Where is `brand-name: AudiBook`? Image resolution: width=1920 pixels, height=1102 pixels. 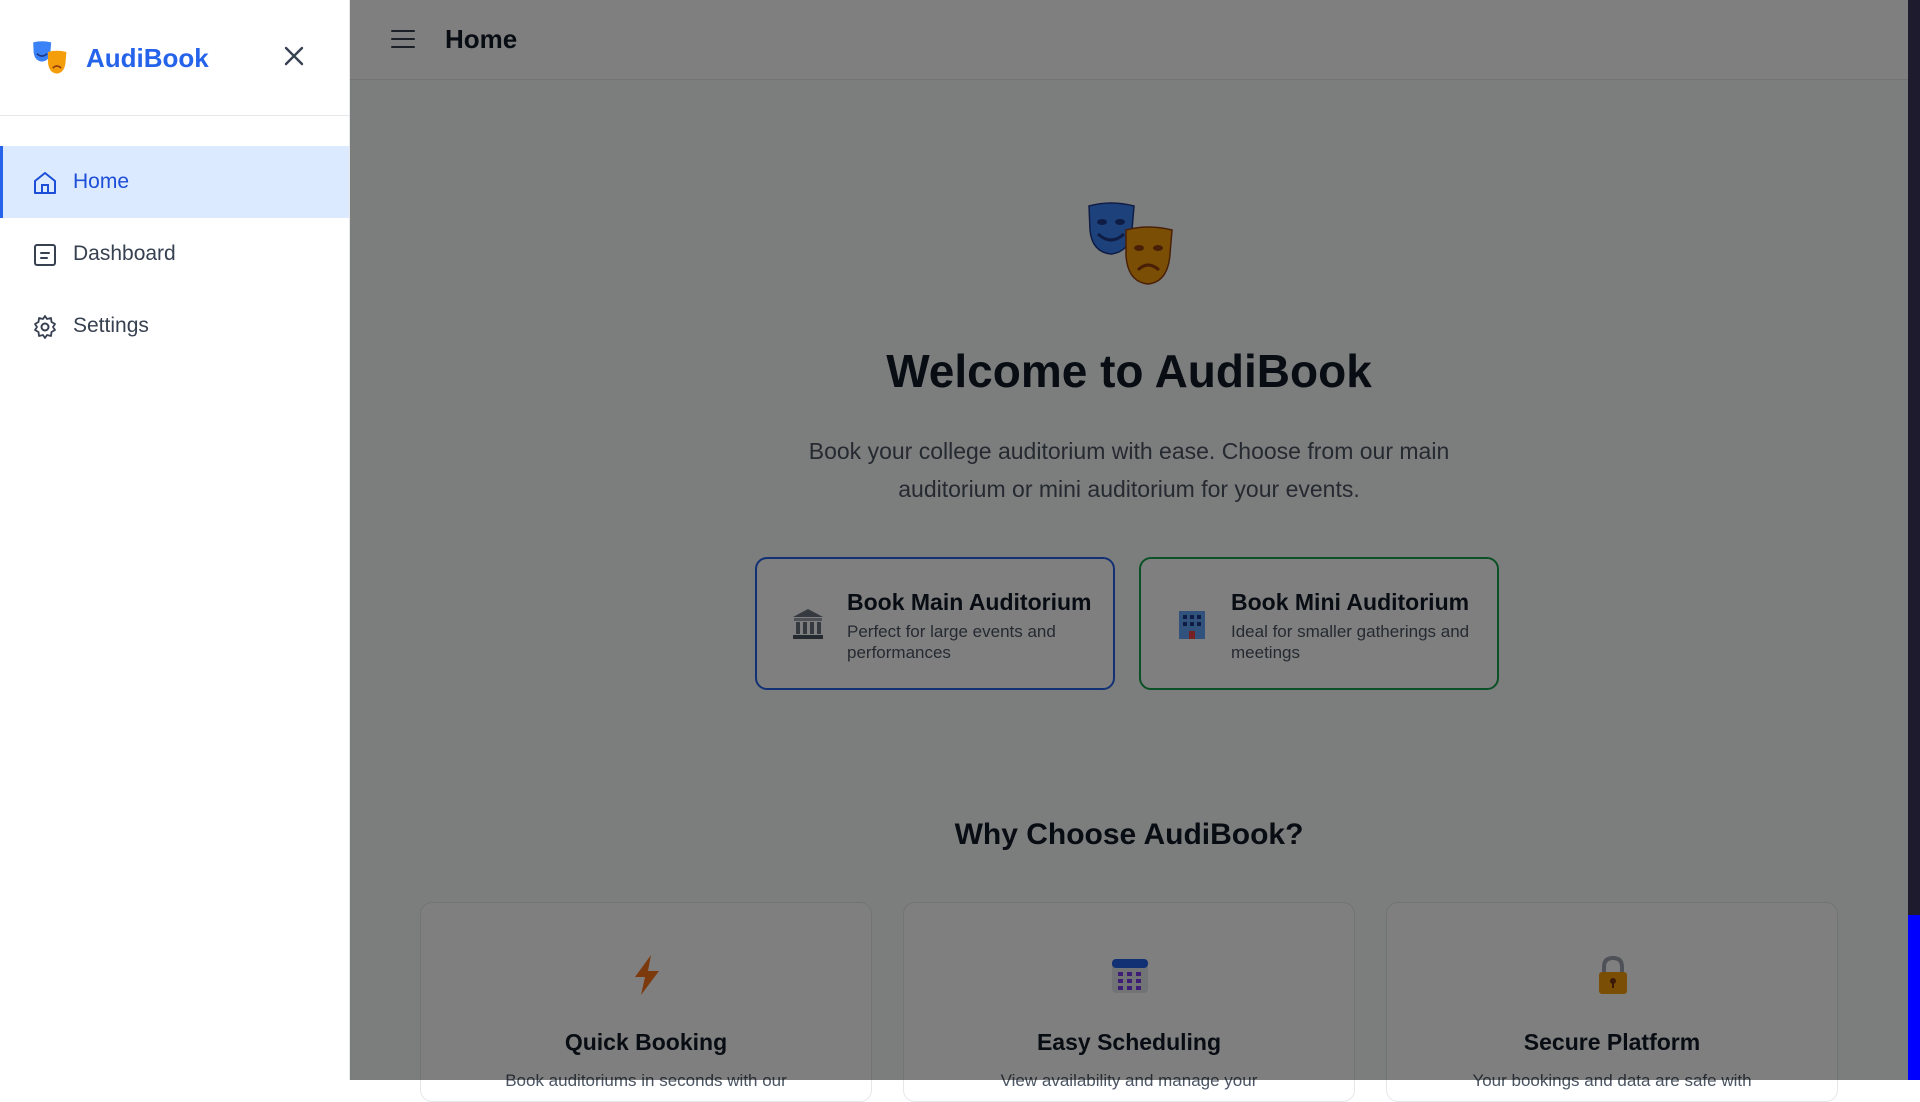
brand-name: AudiBook is located at coordinates (147, 58).